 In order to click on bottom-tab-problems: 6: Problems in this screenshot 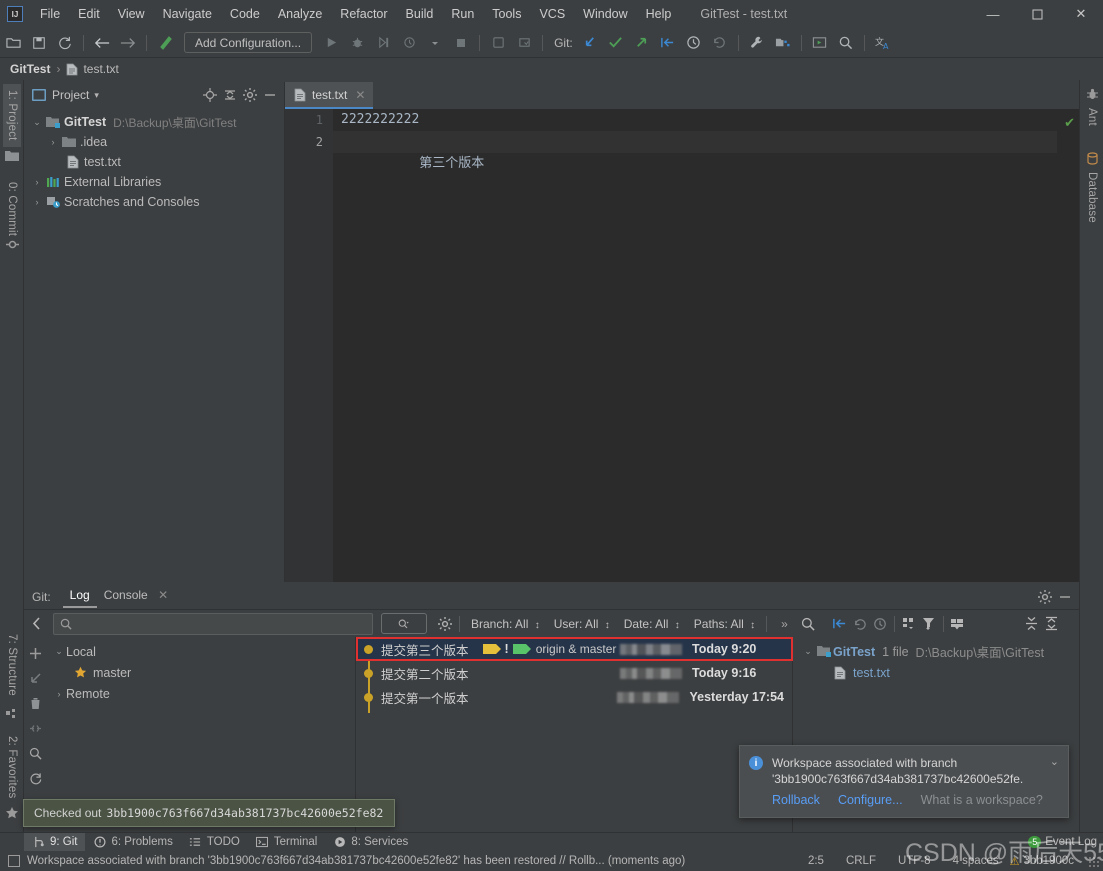, I will do `click(132, 842)`.